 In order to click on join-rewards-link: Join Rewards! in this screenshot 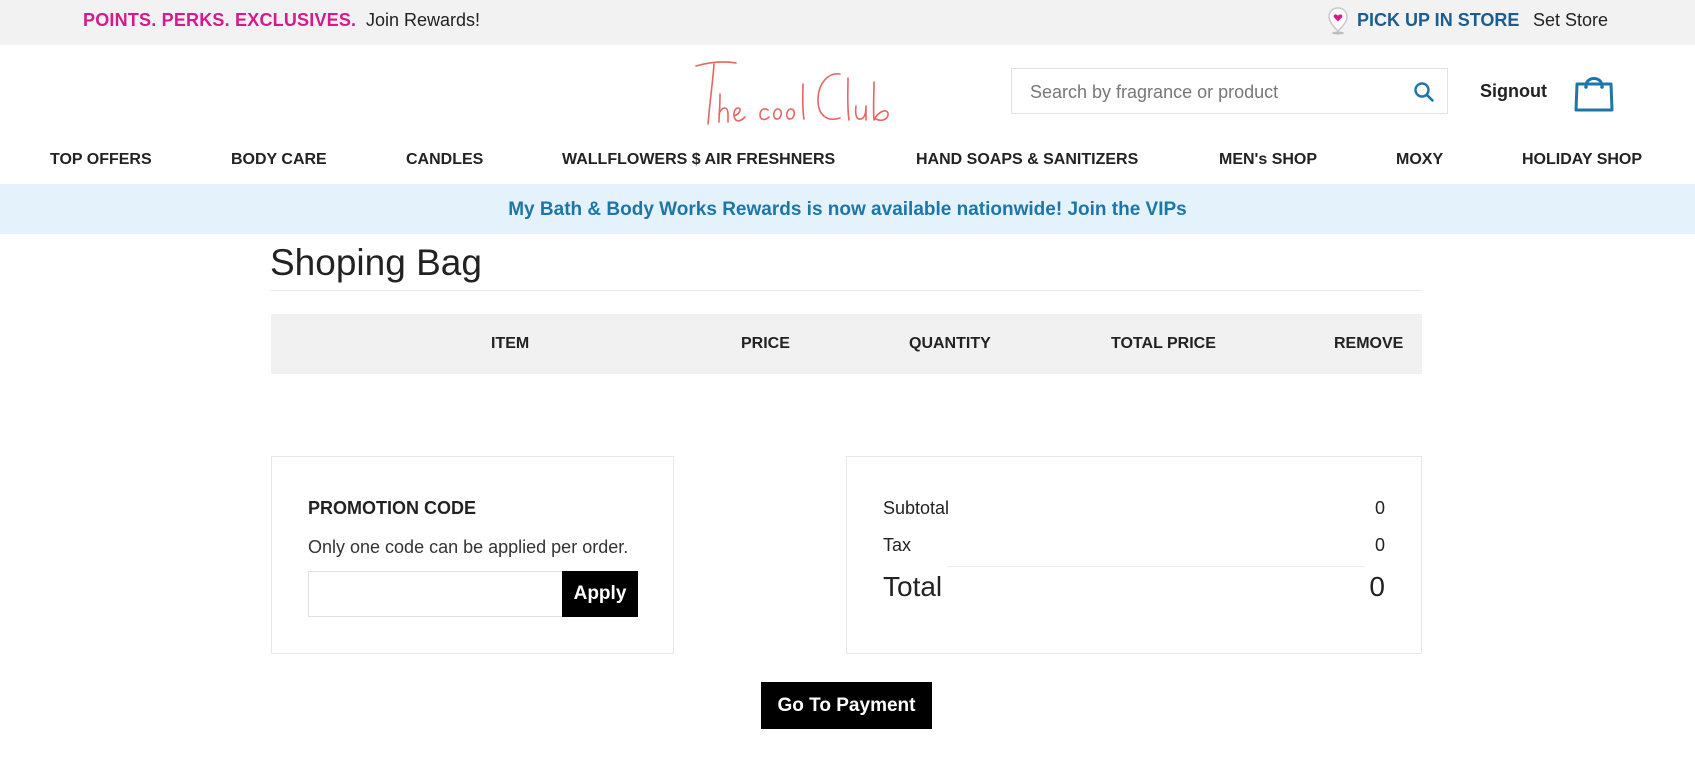, I will do `click(423, 20)`.